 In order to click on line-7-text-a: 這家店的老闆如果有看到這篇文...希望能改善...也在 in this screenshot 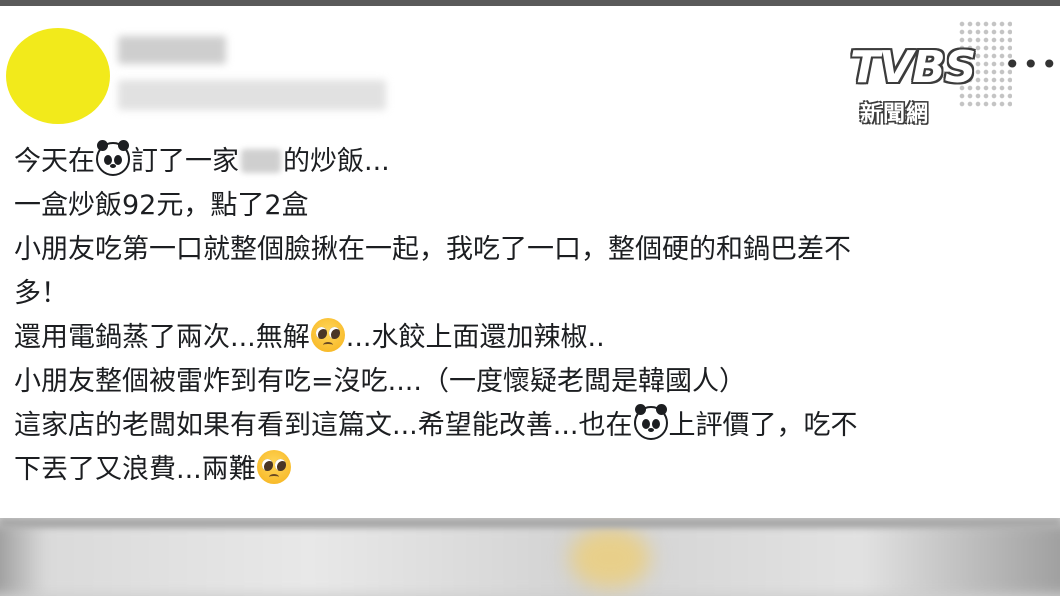, I will do `click(323, 425)`.